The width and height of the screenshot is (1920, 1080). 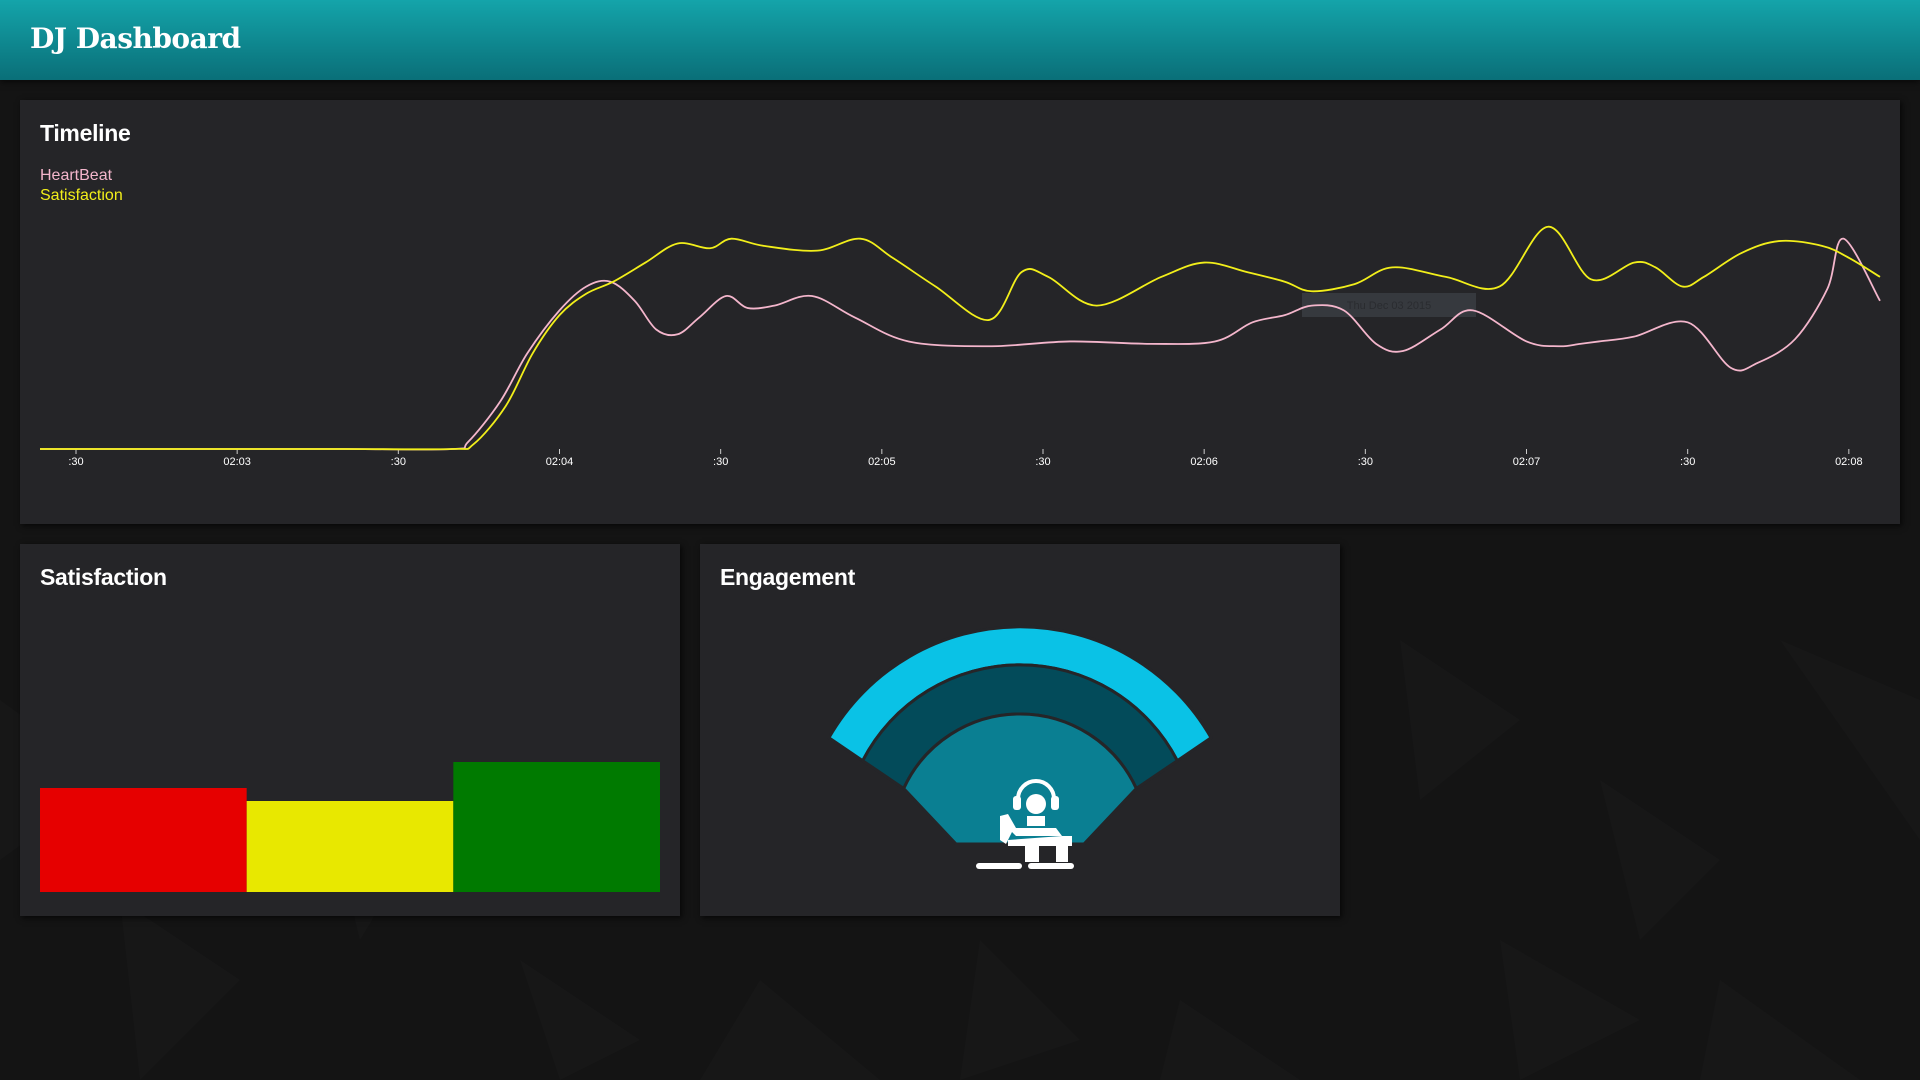 I want to click on x-tick-label: 02:05, so click(x=882, y=462).